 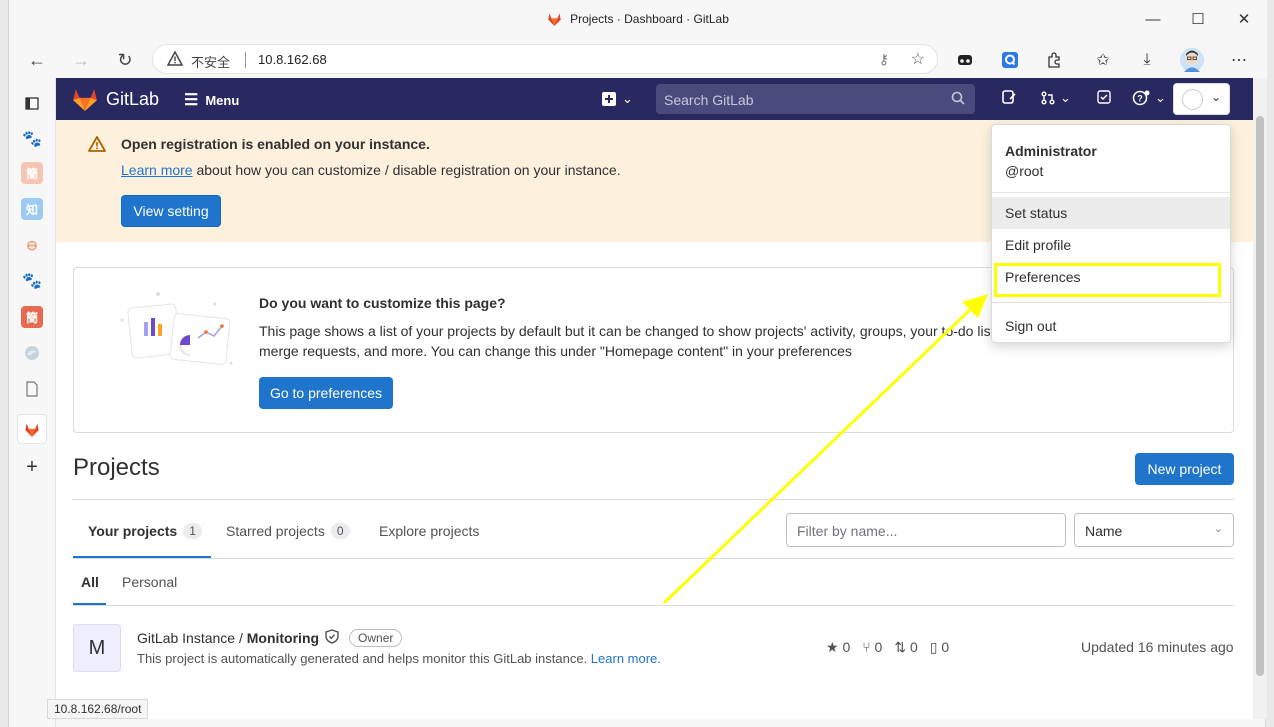 I want to click on edit-profile-item: Edit profile, so click(x=1111, y=245).